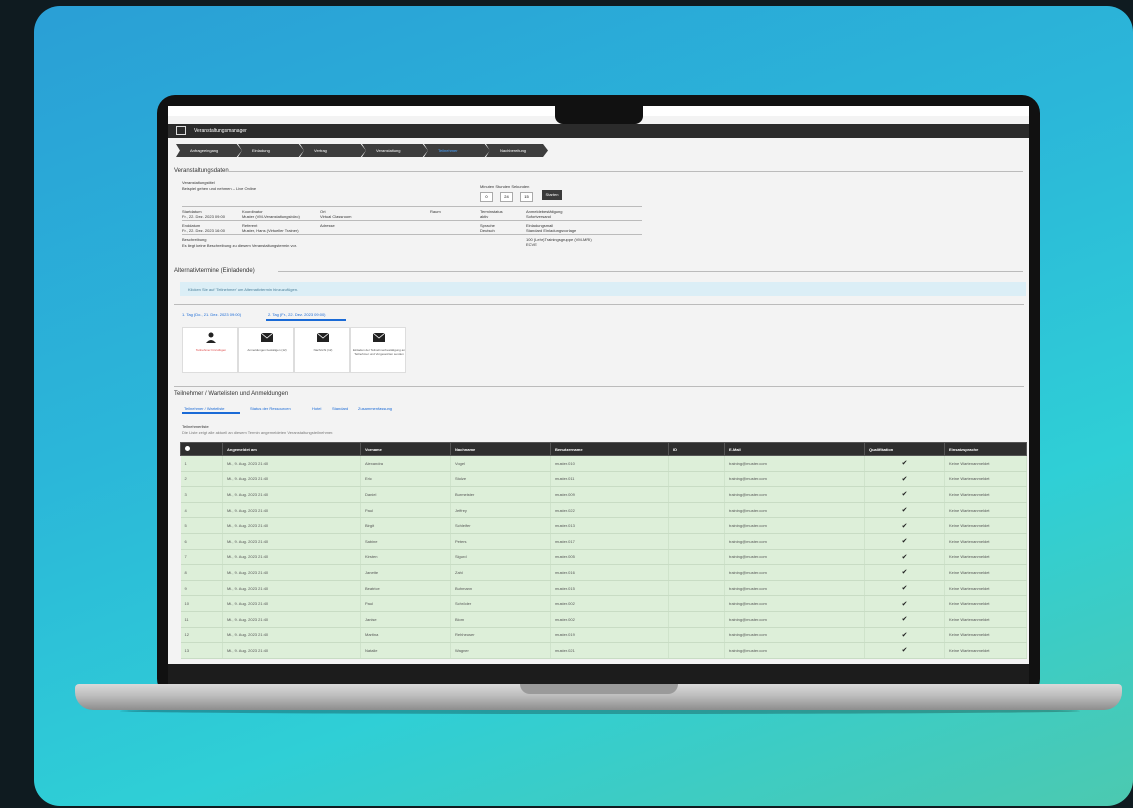  What do you see at coordinates (211, 314) in the screenshot?
I see `day-tab-1: 1. Tag (Do., 21. Dez. 2023 09:00)` at bounding box center [211, 314].